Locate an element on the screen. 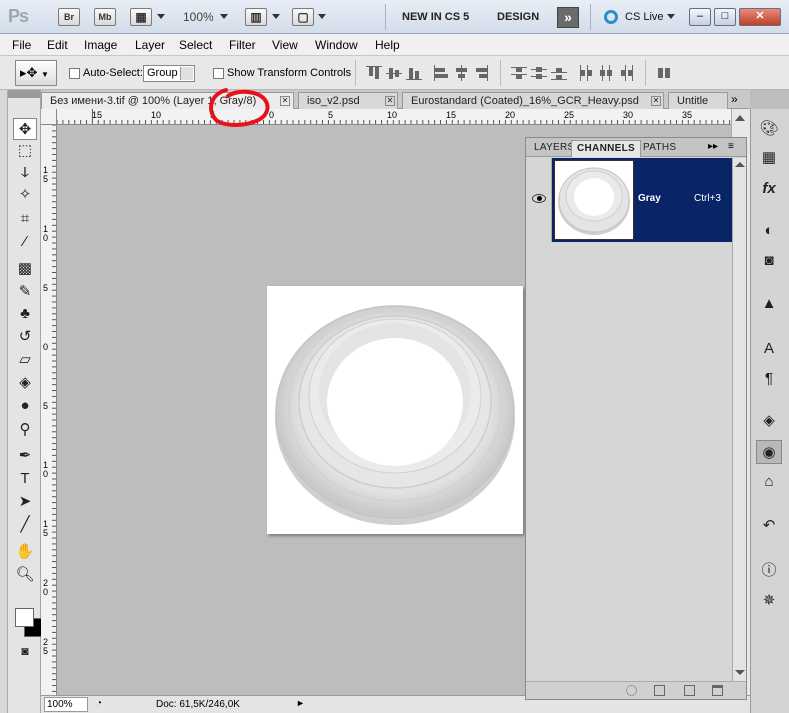  foreground-color-swatch is located at coordinates (24, 617).